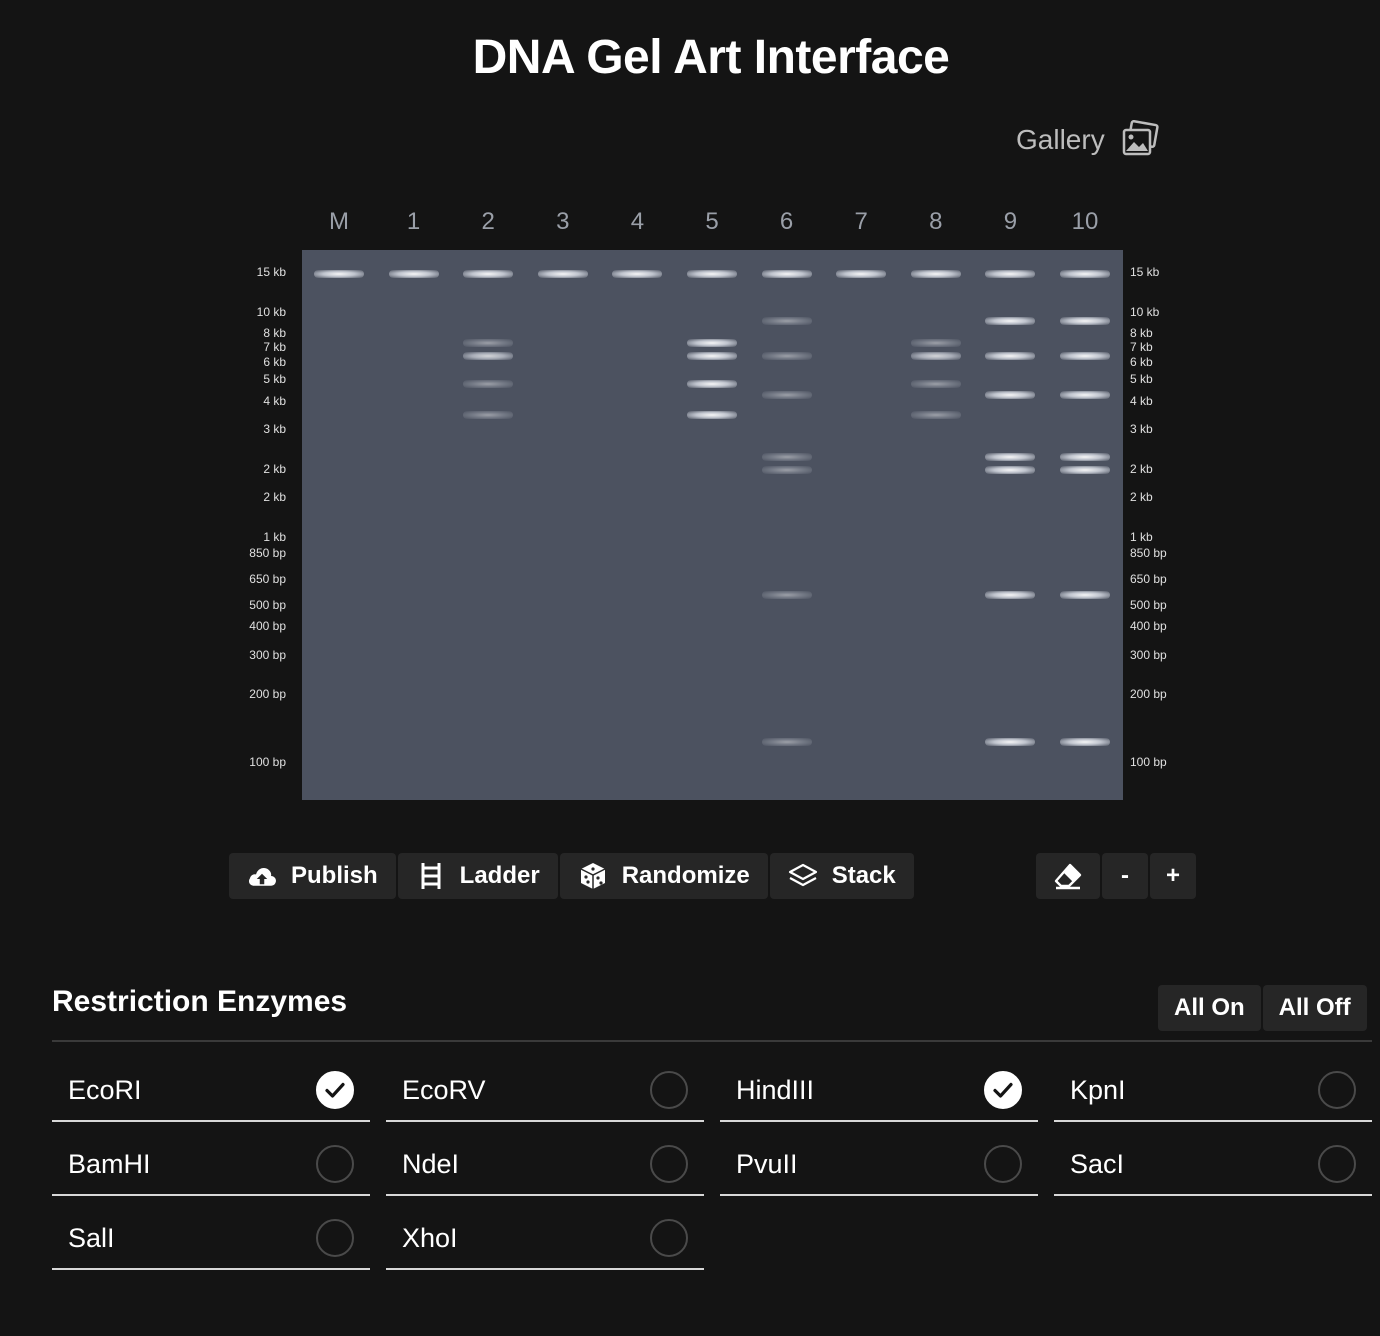 This screenshot has height=1336, width=1380. I want to click on lane-label: 2, so click(488, 221).